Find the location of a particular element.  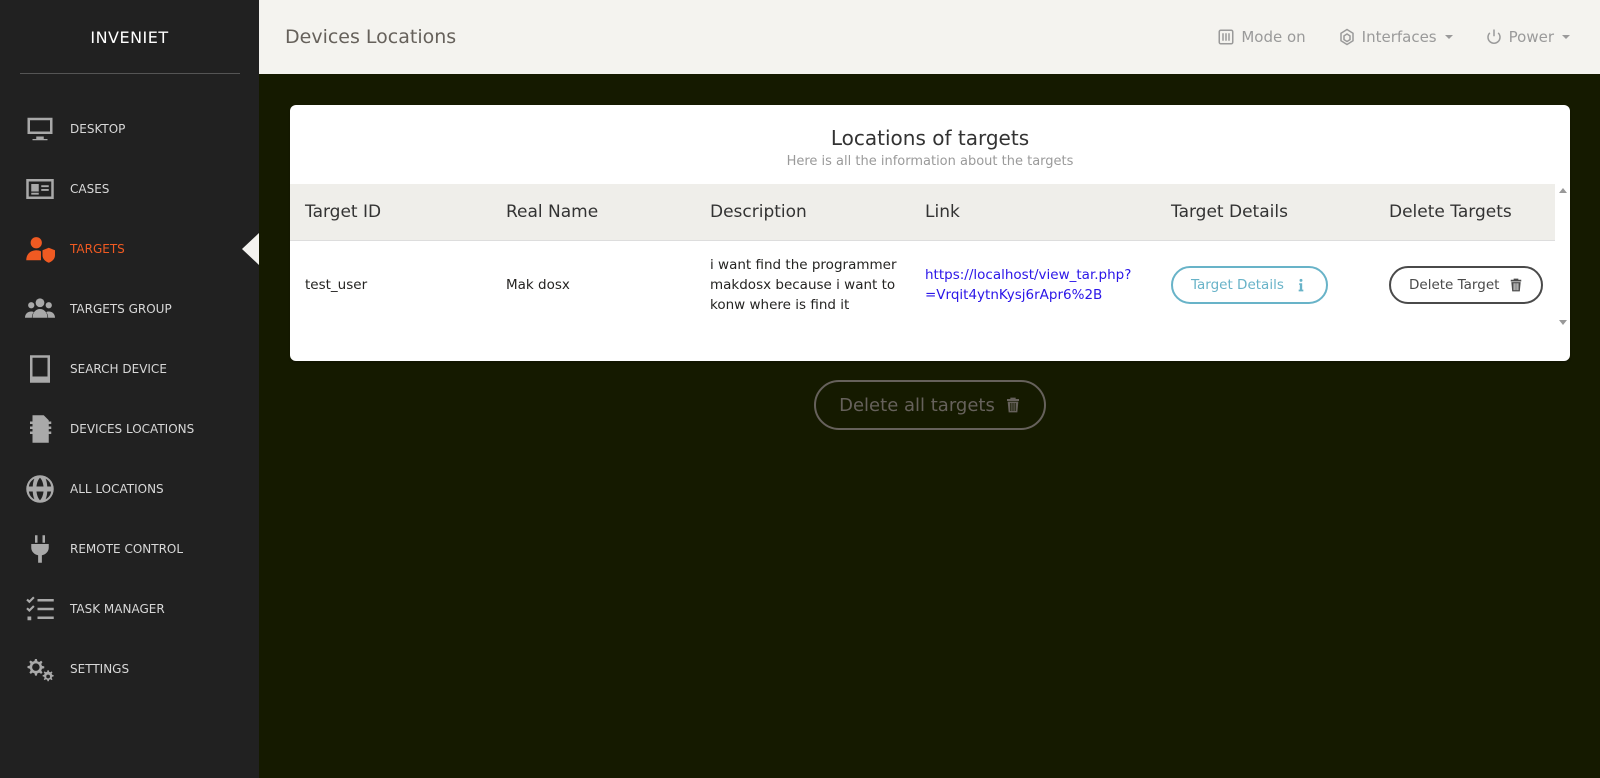

column-header-target-details: Target Details is located at coordinates (1265, 212).